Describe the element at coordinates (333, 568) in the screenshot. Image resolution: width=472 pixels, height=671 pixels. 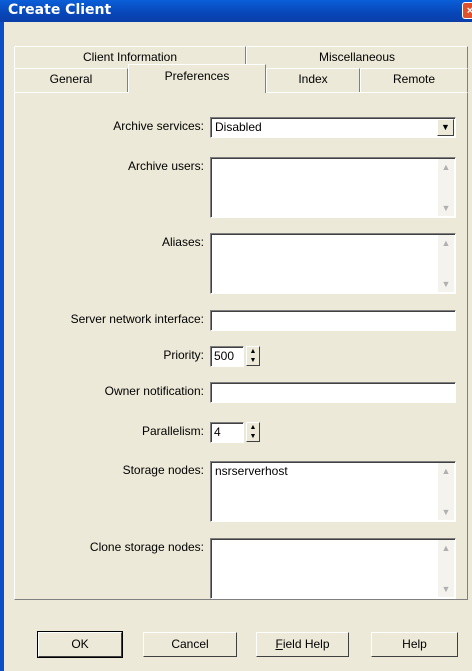
I see `clone-storage-nodes-field: ▲ ▼` at that location.